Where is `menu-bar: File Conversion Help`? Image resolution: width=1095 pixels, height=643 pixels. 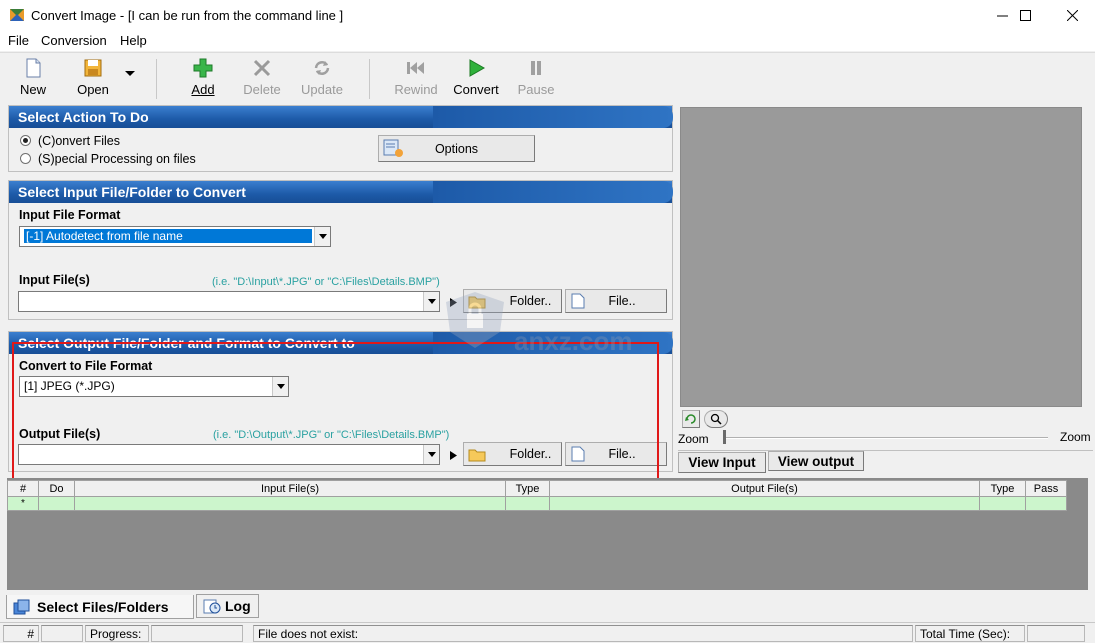
menu-bar: File Conversion Help is located at coordinates (547, 41).